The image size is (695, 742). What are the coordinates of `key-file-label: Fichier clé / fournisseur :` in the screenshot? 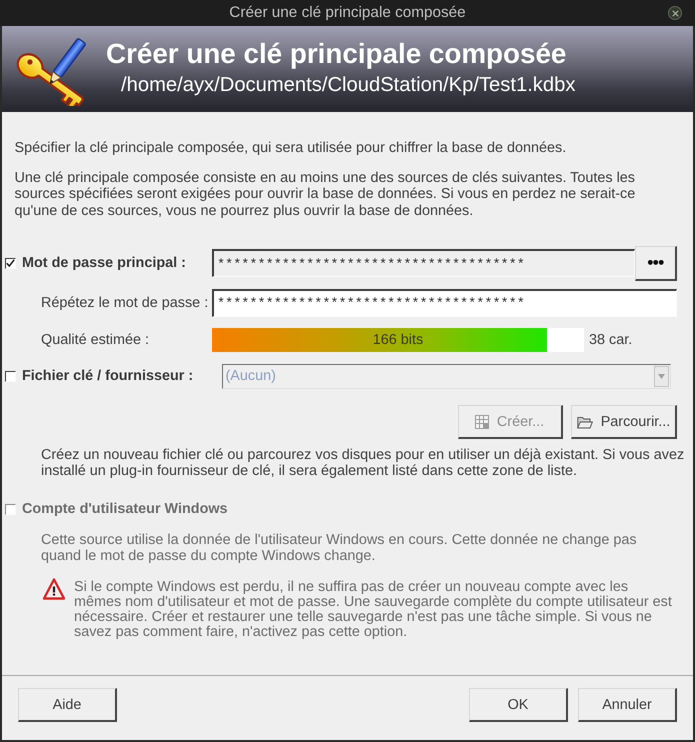 It's located at (108, 376).